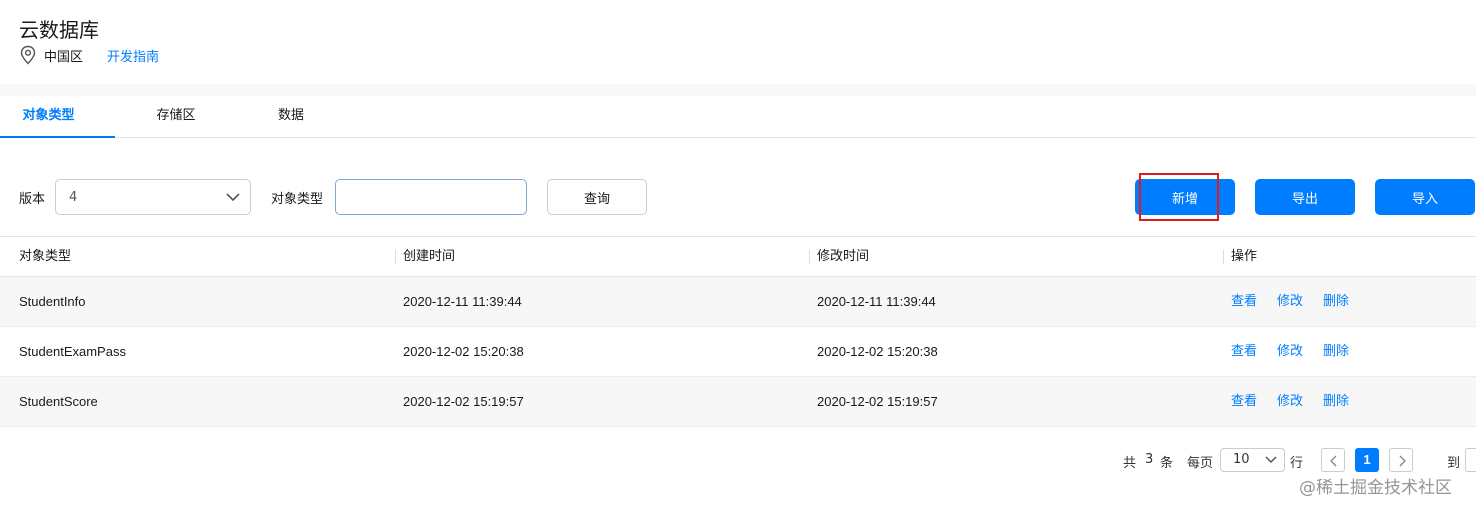  Describe the element at coordinates (1130, 463) in the screenshot. I see `total-prefix: 共` at that location.